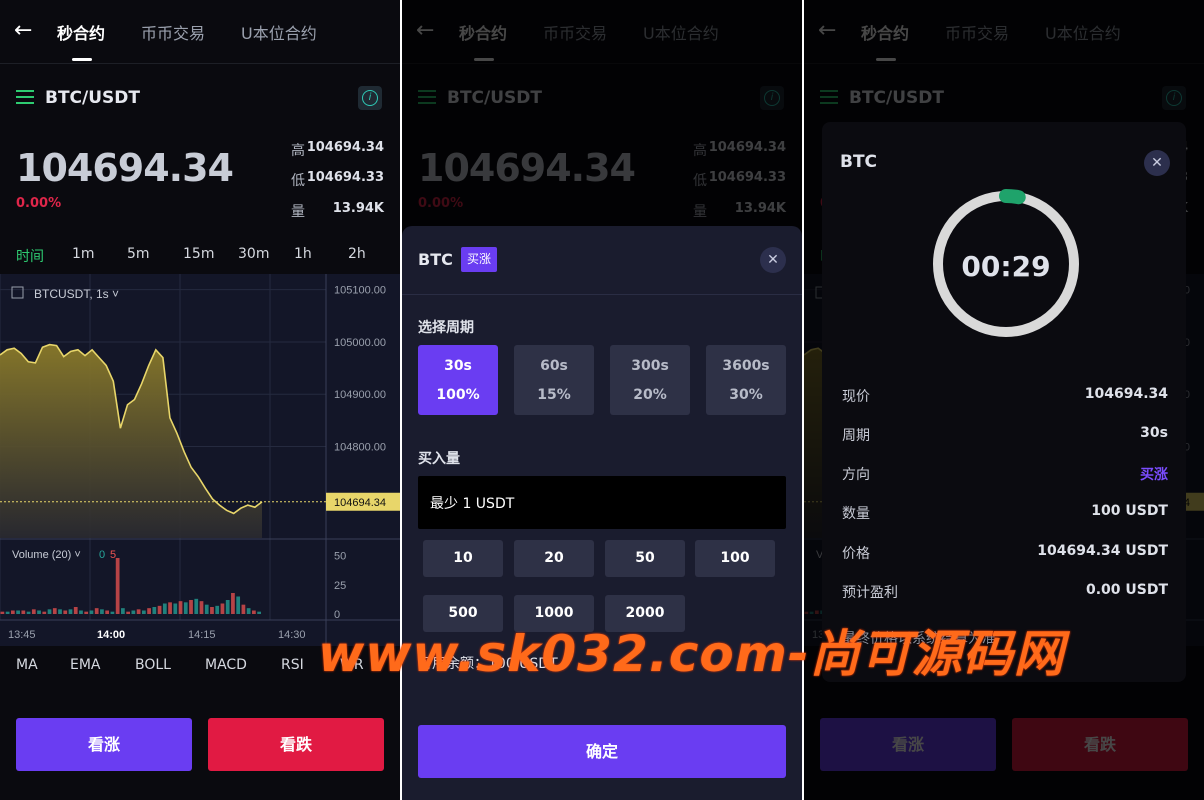 This screenshot has width=1204, height=800. I want to click on stat-volume-value: 13.94K, so click(358, 208).